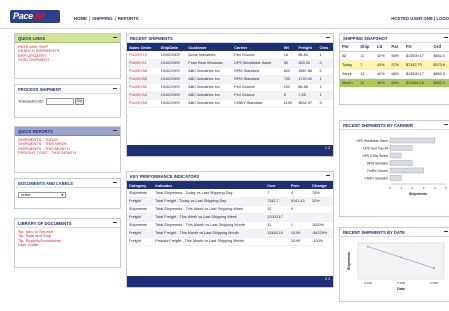 This screenshot has width=449, height=311. Describe the element at coordinates (299, 233) in the screenshot. I see `table-cell: 15.99` at that location.